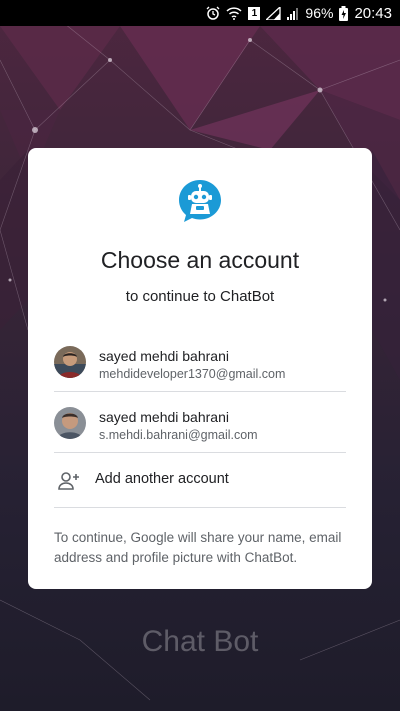 The height and width of the screenshot is (711, 400). Describe the element at coordinates (69, 481) in the screenshot. I see `person-add-icon` at that location.